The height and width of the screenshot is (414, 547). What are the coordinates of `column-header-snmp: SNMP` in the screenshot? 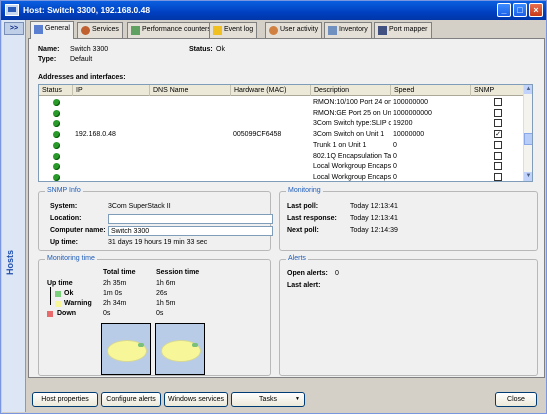 It's located at (498, 90).